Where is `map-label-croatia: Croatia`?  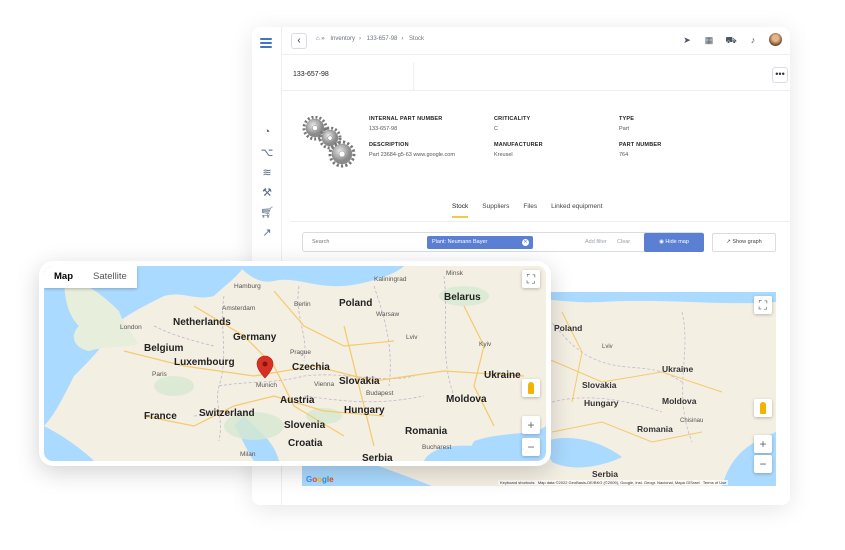
map-label-croatia: Croatia is located at coordinates (305, 443).